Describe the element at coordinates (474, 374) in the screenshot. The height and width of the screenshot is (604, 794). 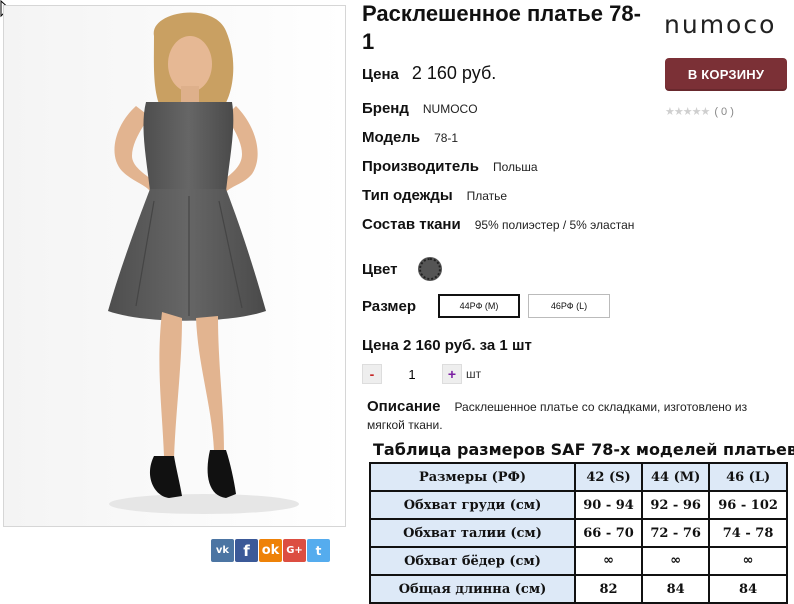
I see `quantity-unit: шт` at that location.